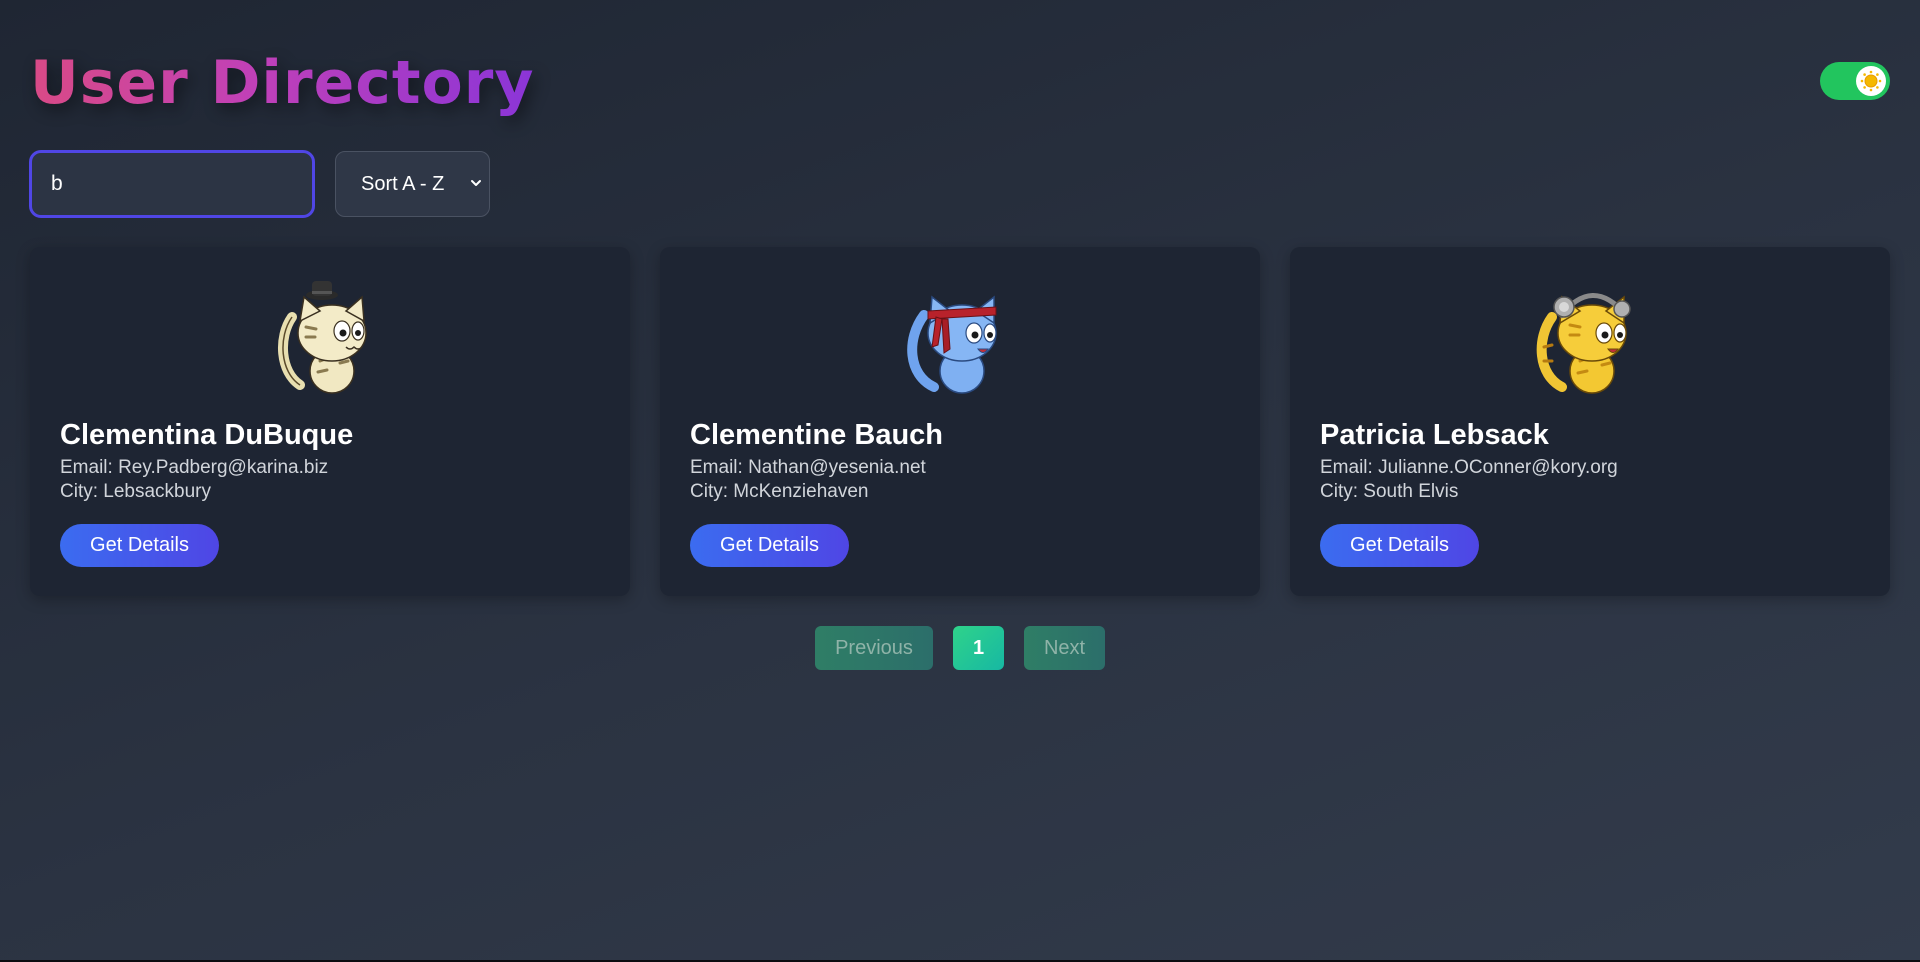 Image resolution: width=1920 pixels, height=962 pixels. Describe the element at coordinates (1469, 467) in the screenshot. I see `user-email: Email: Julianne.OConner@kory.org` at that location.